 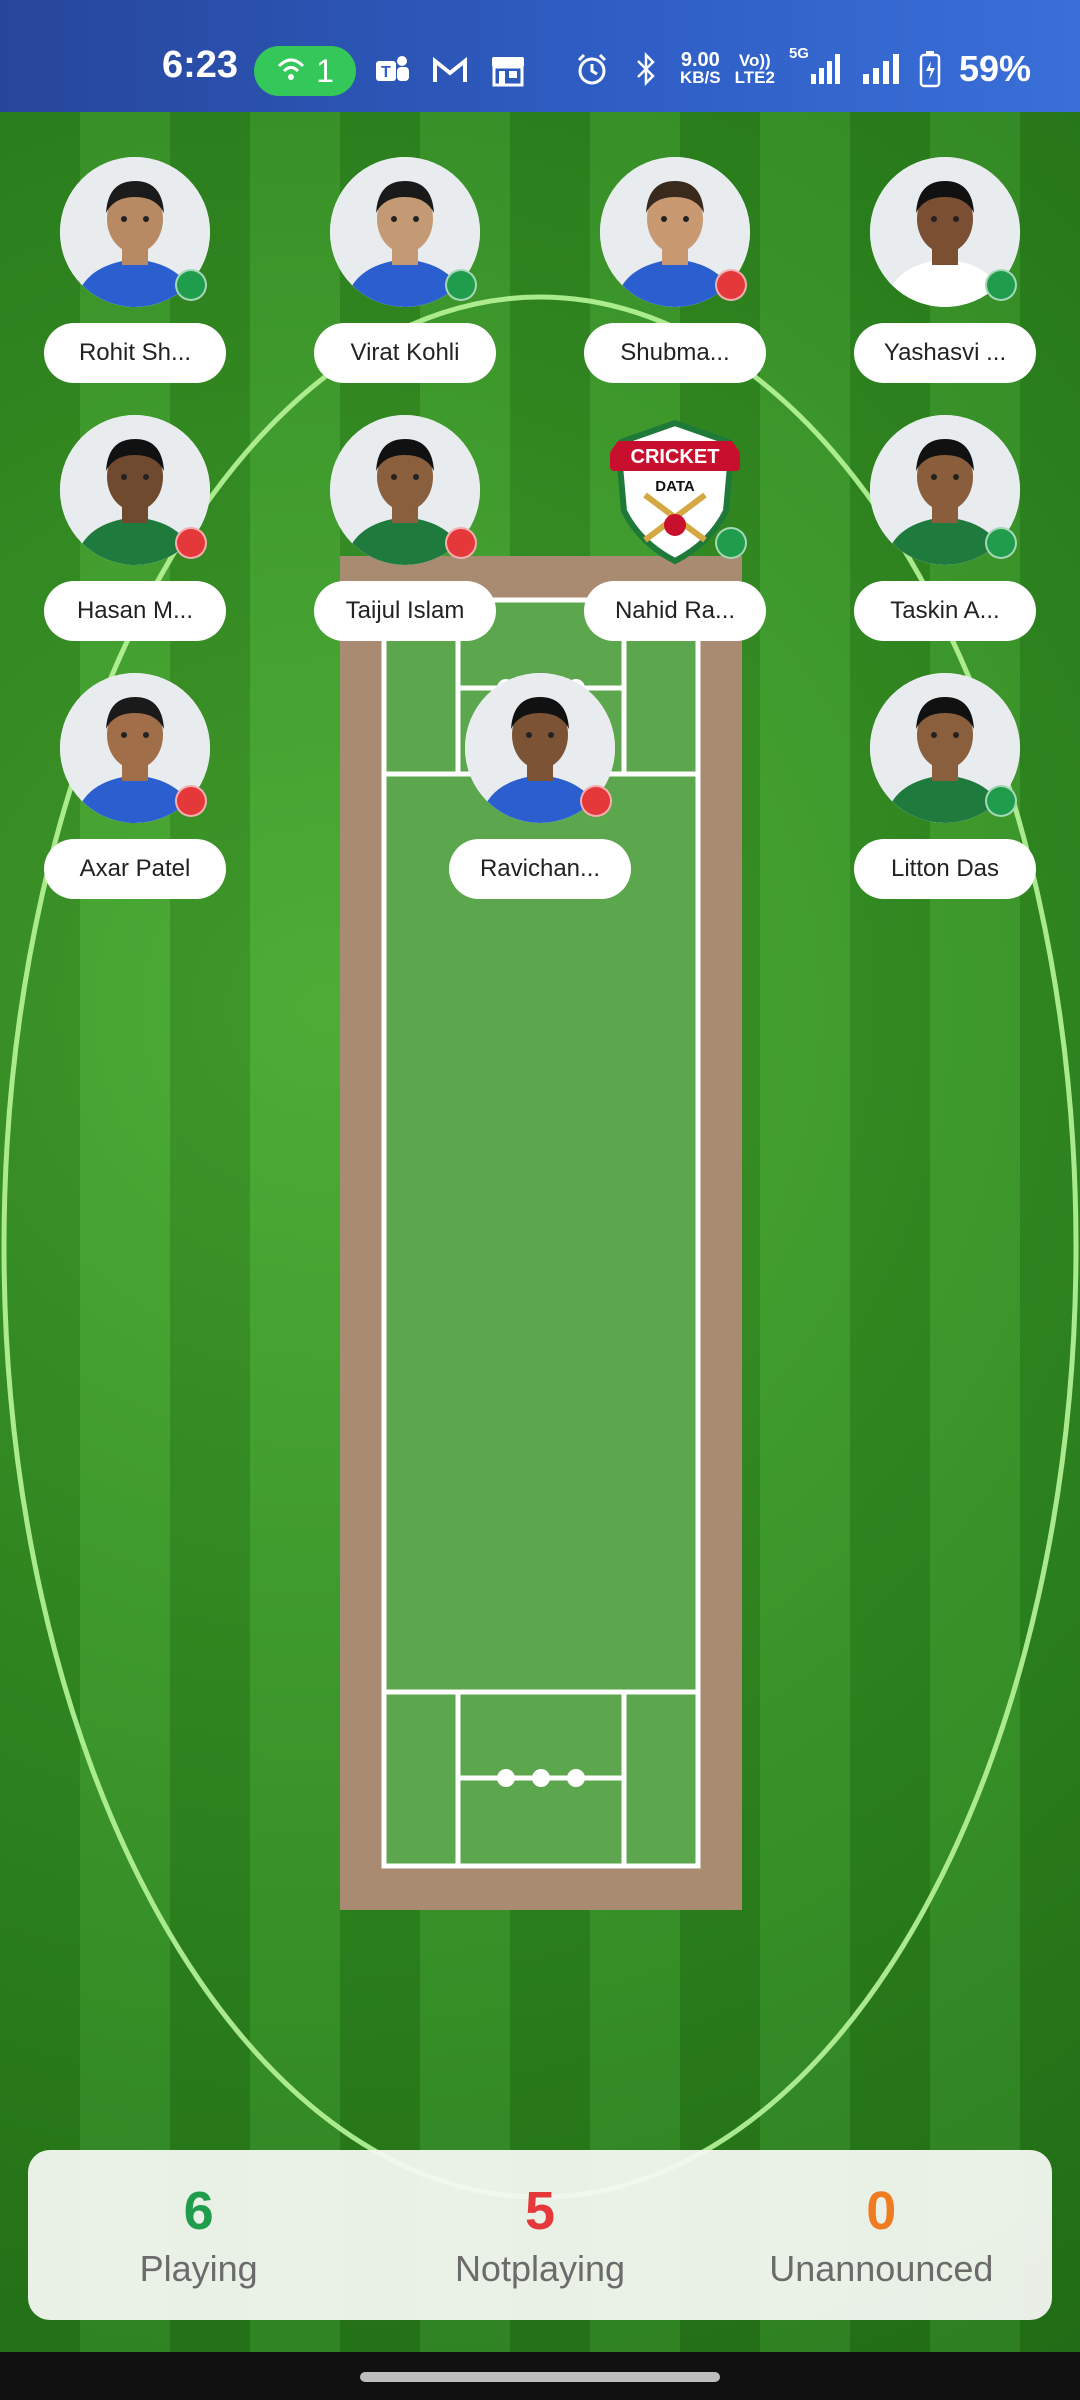 I want to click on player-card: Axar Patel, so click(x=135, y=787).